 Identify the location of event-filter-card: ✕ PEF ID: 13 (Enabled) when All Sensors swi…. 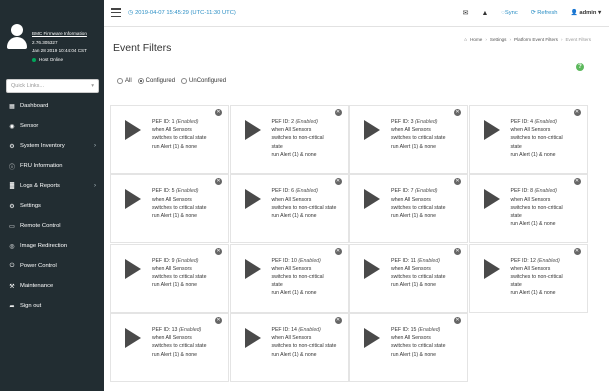
(169, 347).